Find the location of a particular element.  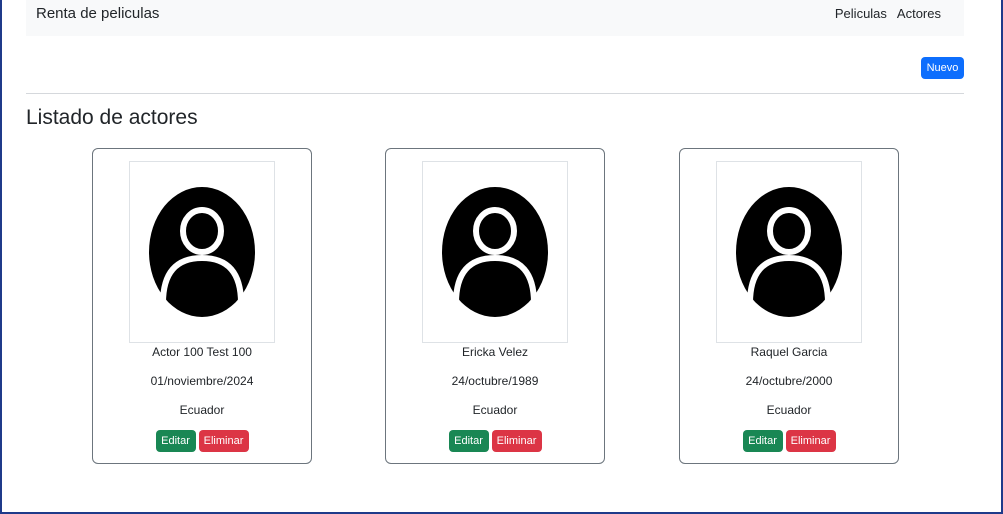

actor-name: Raquel Garcia is located at coordinates (789, 352).